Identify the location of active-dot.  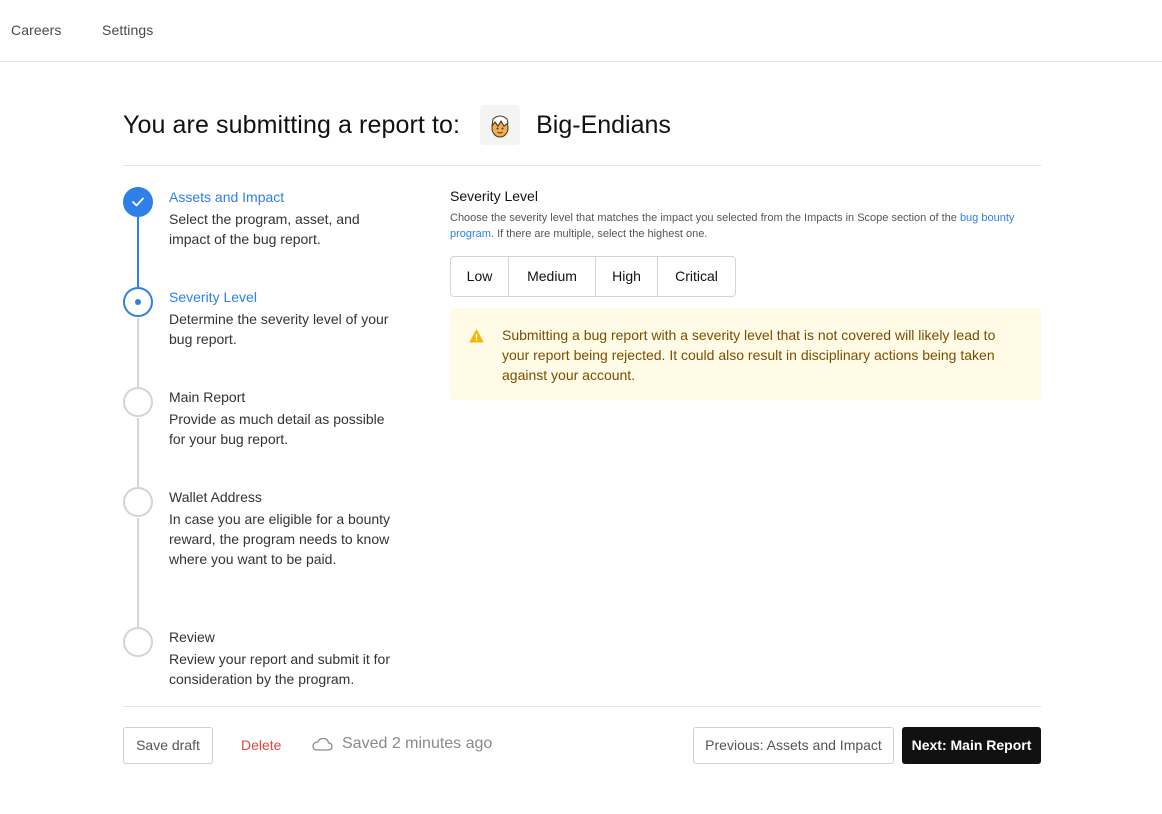
(138, 302).